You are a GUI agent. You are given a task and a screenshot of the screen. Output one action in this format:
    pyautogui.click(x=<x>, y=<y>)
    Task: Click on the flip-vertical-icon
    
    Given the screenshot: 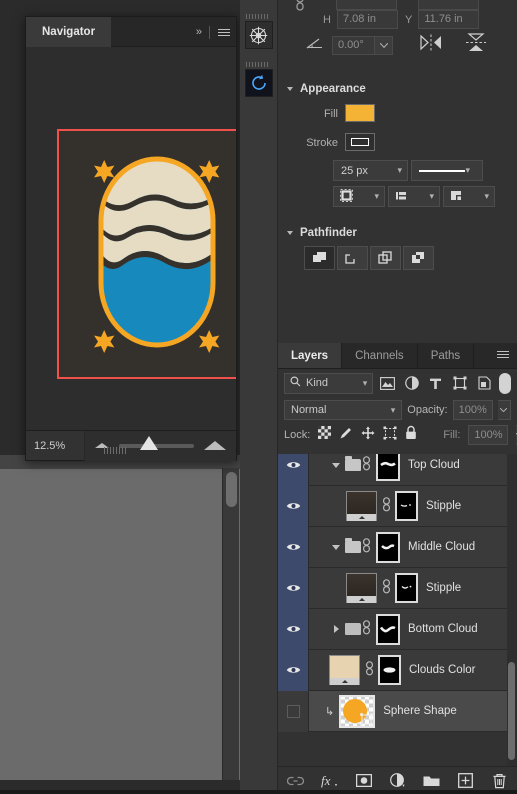 What is the action you would take?
    pyautogui.click(x=476, y=45)
    